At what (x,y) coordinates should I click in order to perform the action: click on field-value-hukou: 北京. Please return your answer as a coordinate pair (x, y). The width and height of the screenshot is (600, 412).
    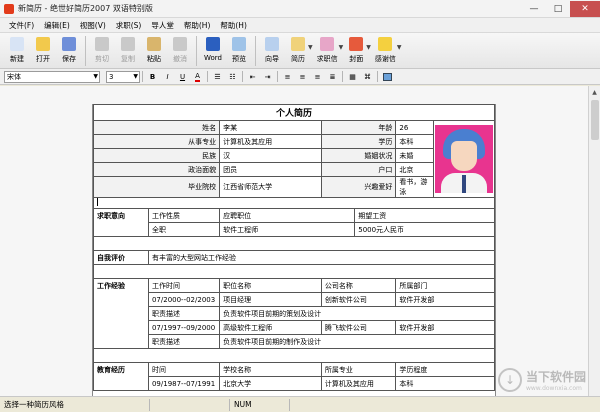
    Looking at the image, I should click on (414, 169).